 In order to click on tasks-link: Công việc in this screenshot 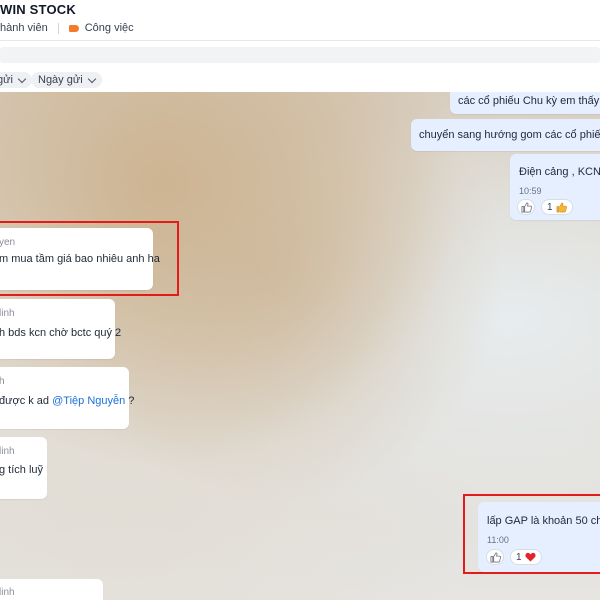, I will do `click(109, 28)`.